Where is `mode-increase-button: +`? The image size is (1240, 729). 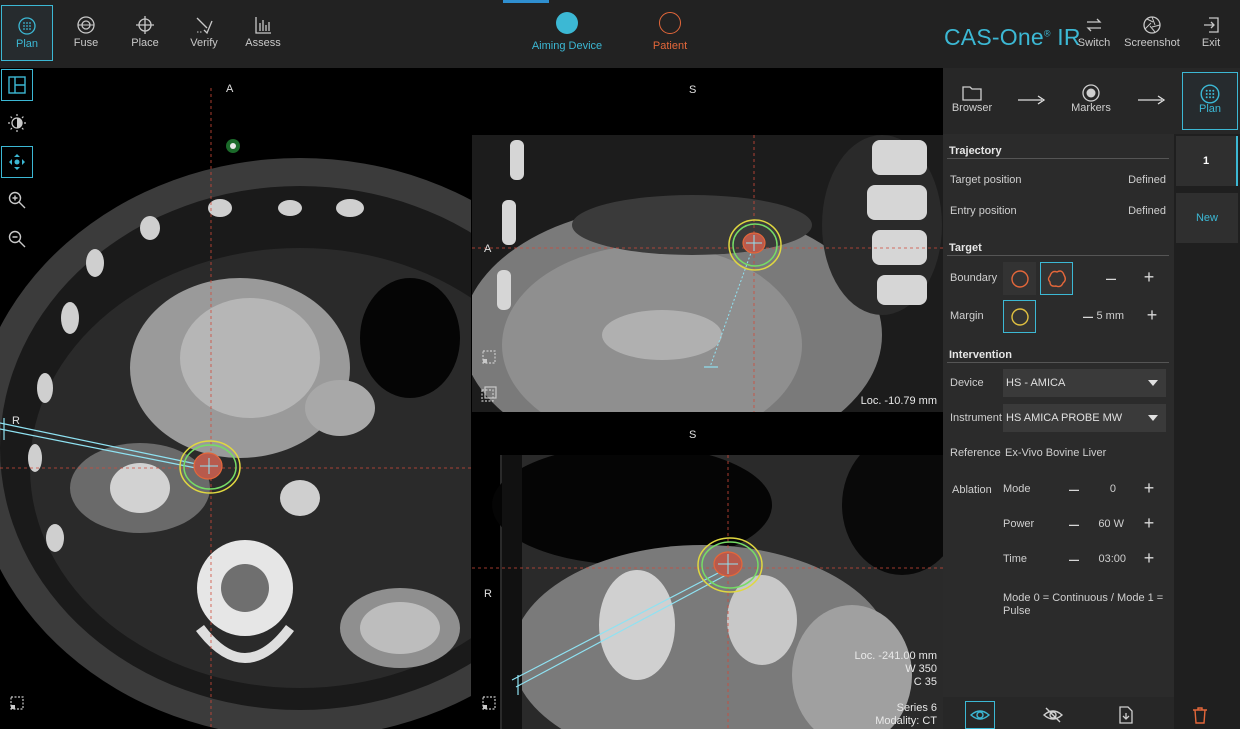 mode-increase-button: + is located at coordinates (1149, 488).